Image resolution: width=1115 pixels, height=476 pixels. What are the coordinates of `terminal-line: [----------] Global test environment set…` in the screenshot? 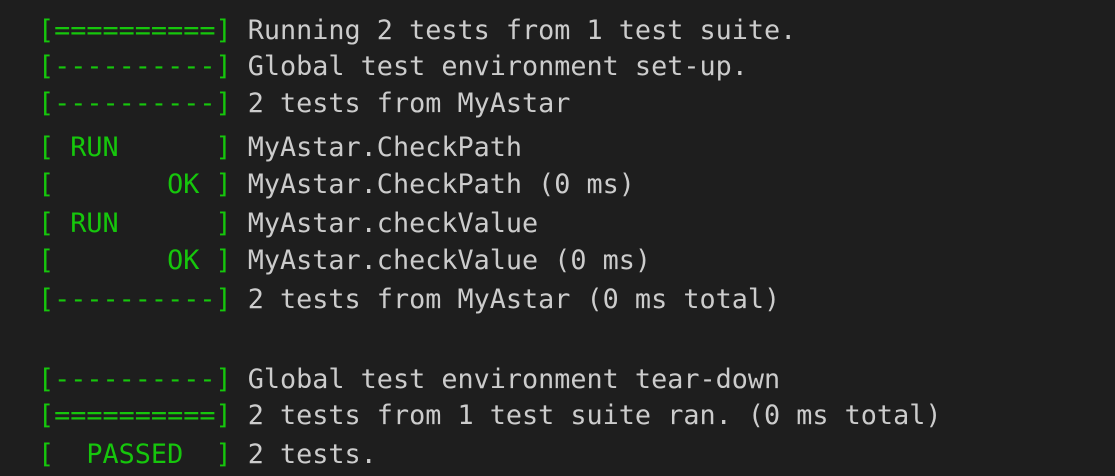 It's located at (393, 67).